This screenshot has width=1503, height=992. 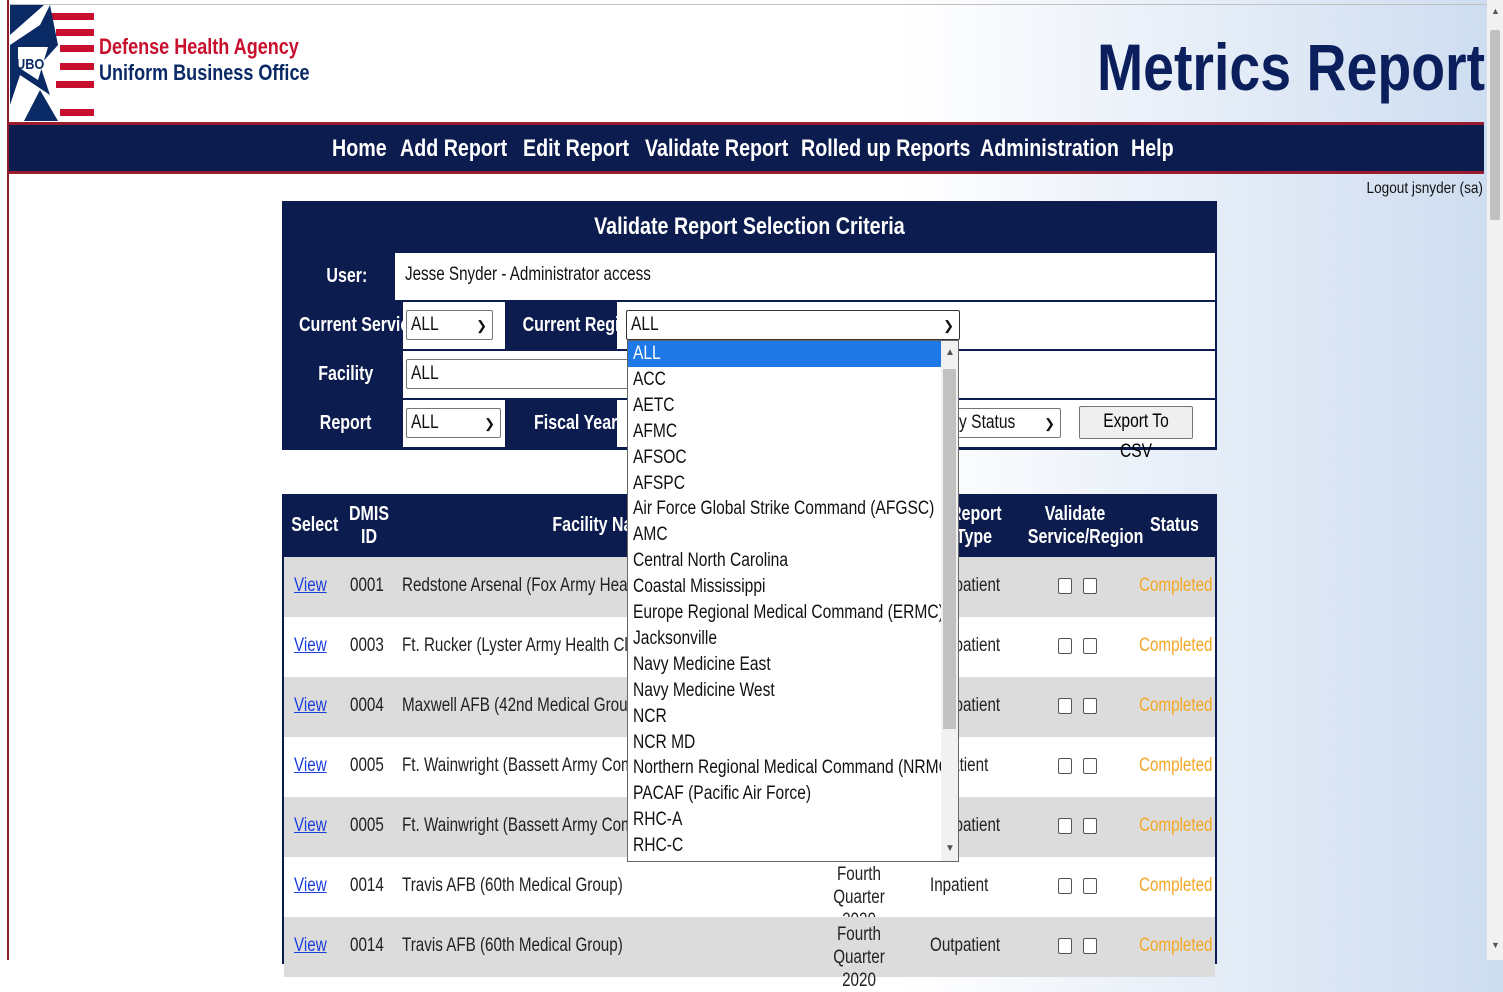 I want to click on region-option: AMC, so click(x=784, y=535).